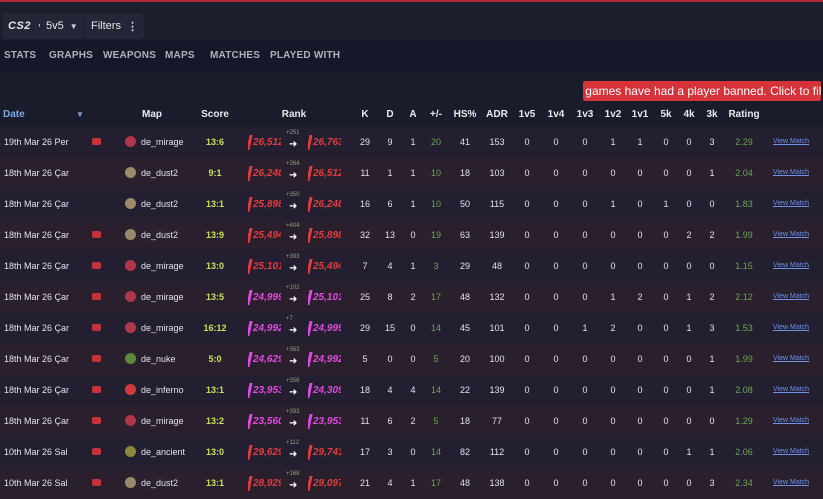 The image size is (823, 499). What do you see at coordinates (390, 173) in the screenshot?
I see `cell-d: 1` at bounding box center [390, 173].